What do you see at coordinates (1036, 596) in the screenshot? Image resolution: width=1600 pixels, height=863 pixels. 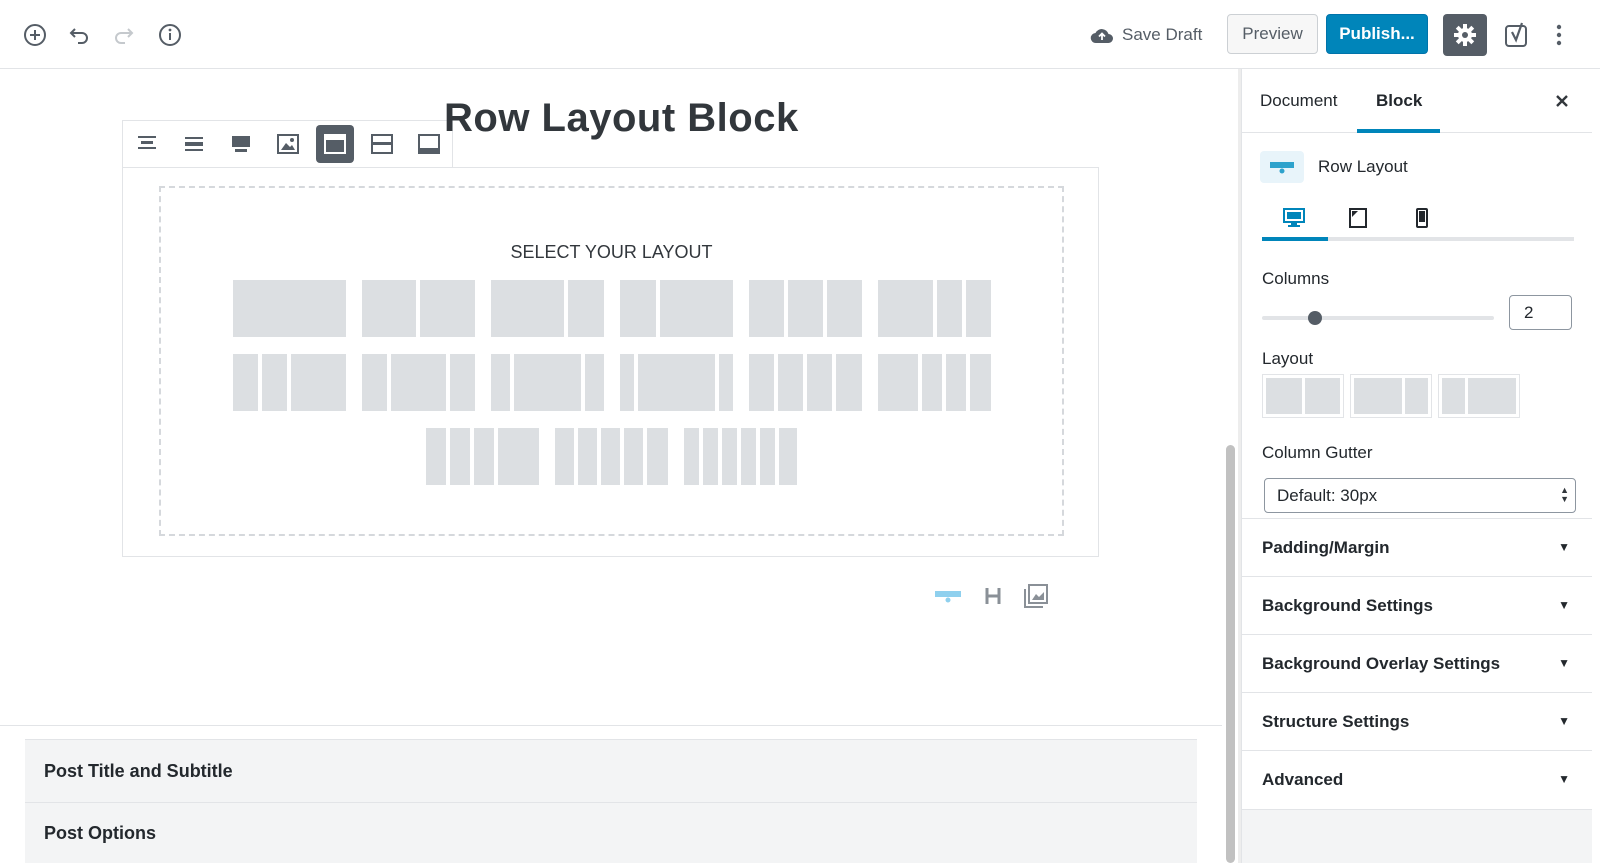 I see `gallery-icon` at bounding box center [1036, 596].